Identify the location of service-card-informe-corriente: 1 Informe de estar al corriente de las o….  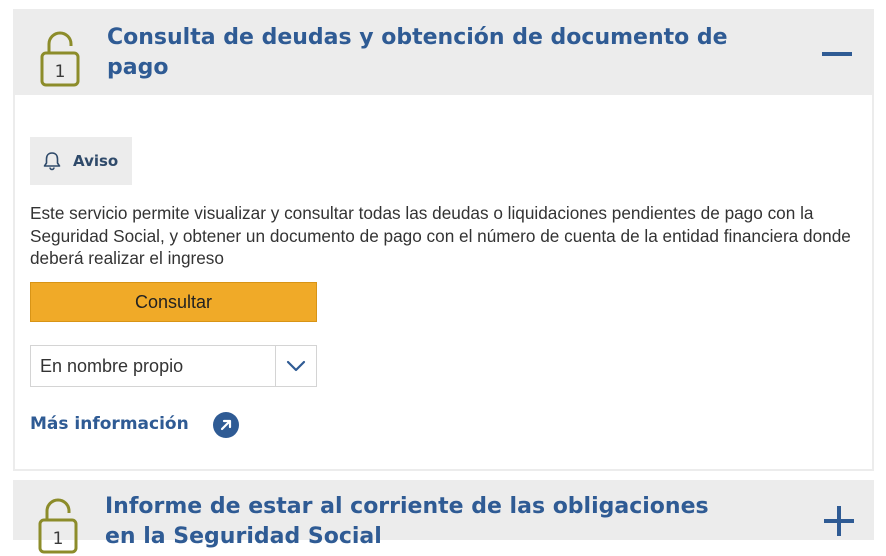
(443, 517).